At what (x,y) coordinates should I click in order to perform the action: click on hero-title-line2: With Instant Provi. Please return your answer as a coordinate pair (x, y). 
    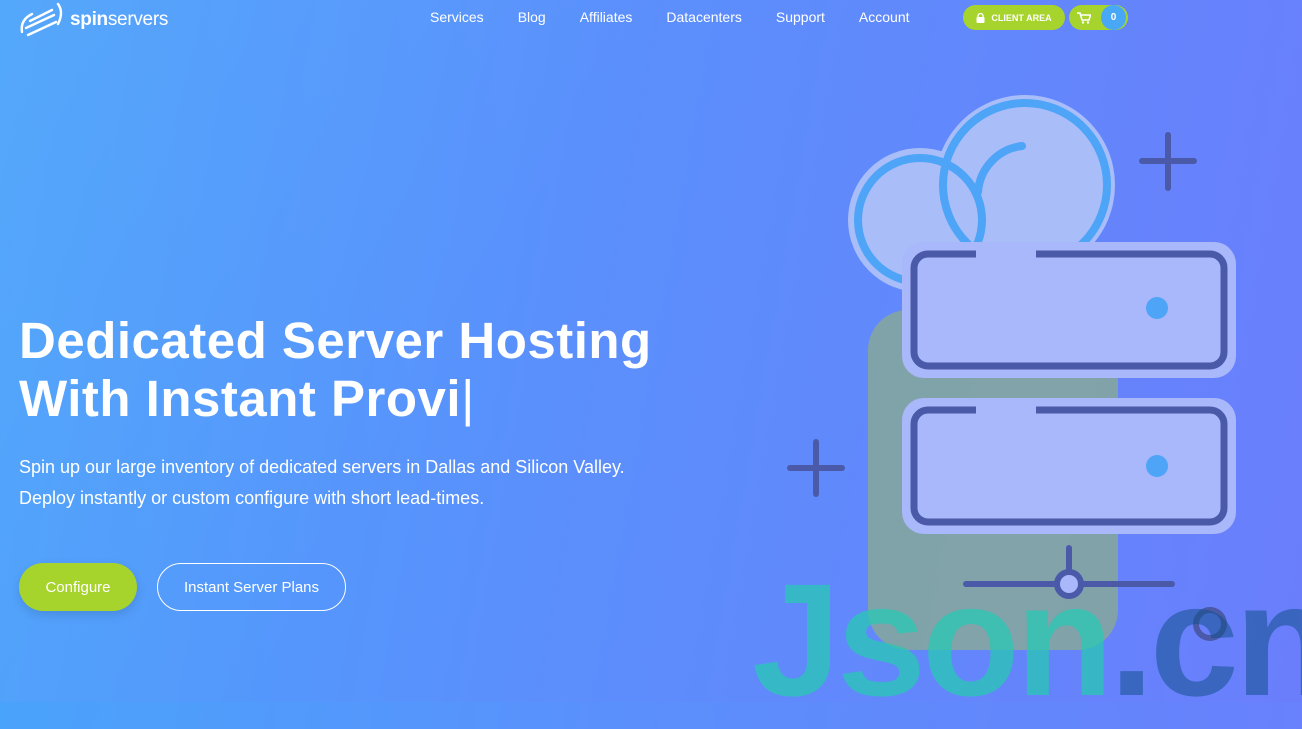
    Looking at the image, I should click on (240, 398).